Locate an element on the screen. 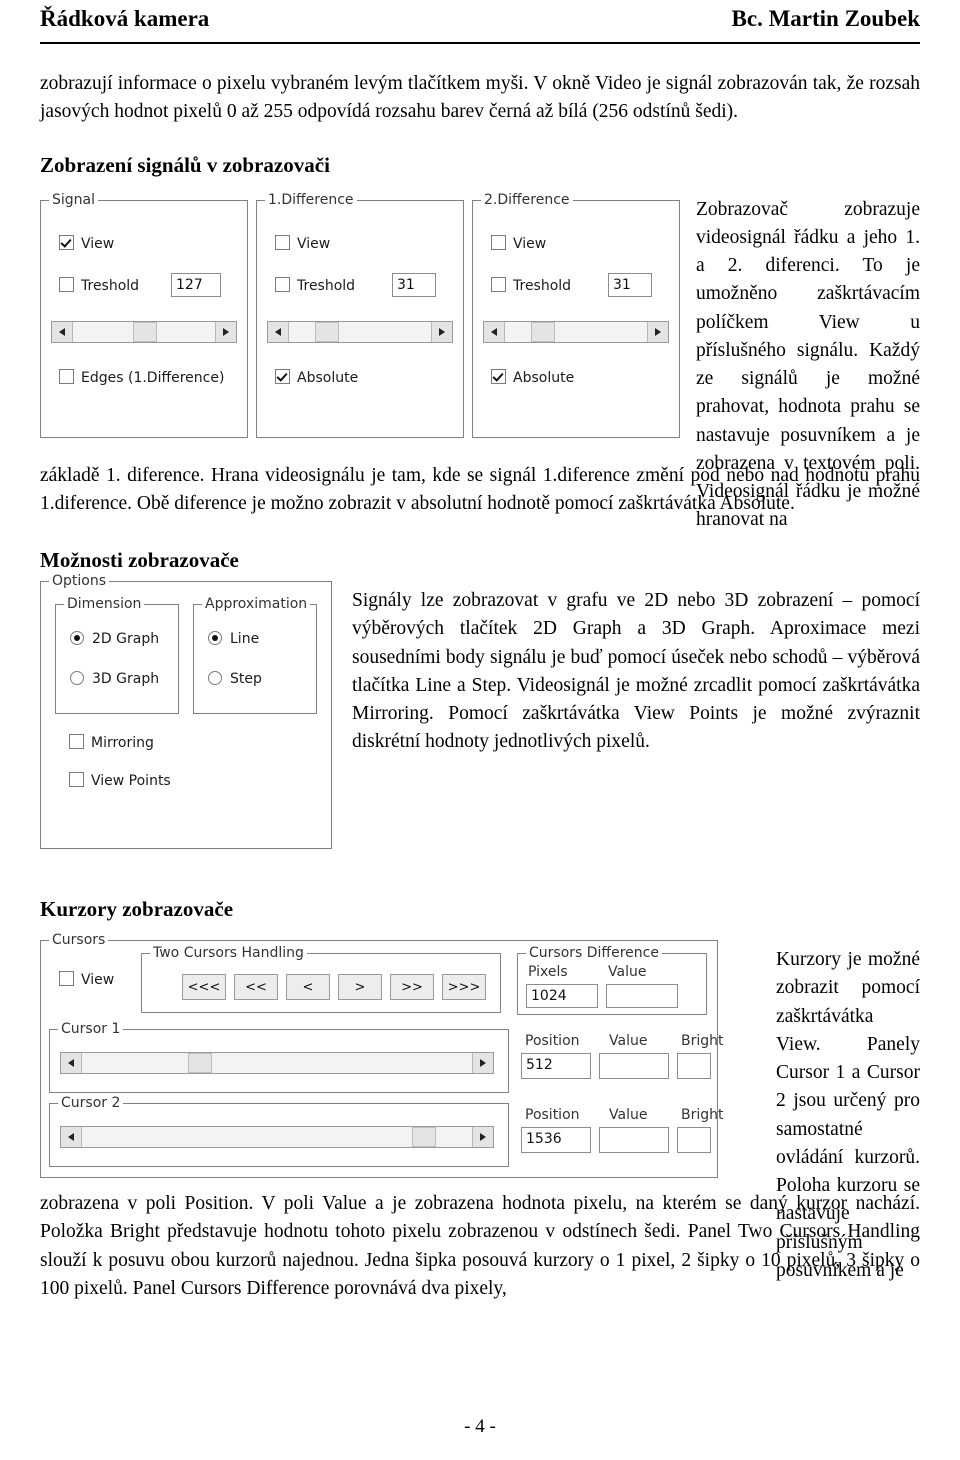 This screenshot has width=960, height=1460. group-first-difference: 1.Difference View Treshold 31 Absolute is located at coordinates (360, 314).